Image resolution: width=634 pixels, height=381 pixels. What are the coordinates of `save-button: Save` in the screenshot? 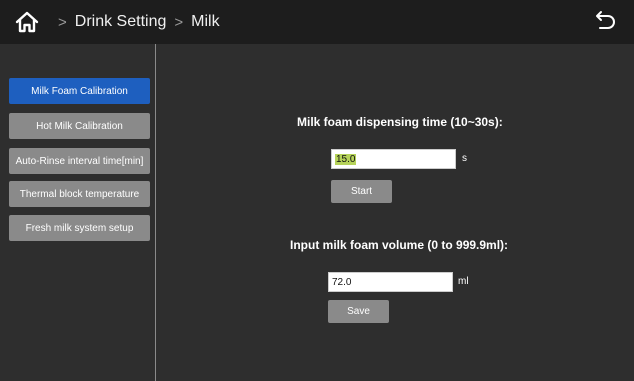 It's located at (358, 311).